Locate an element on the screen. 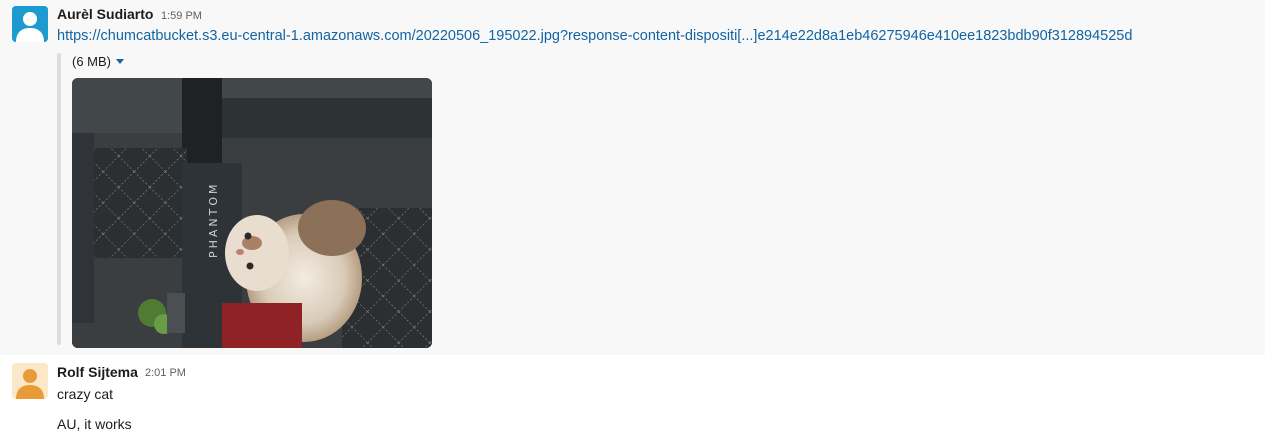 The height and width of the screenshot is (443, 1265). attachment-bar is located at coordinates (59, 199).